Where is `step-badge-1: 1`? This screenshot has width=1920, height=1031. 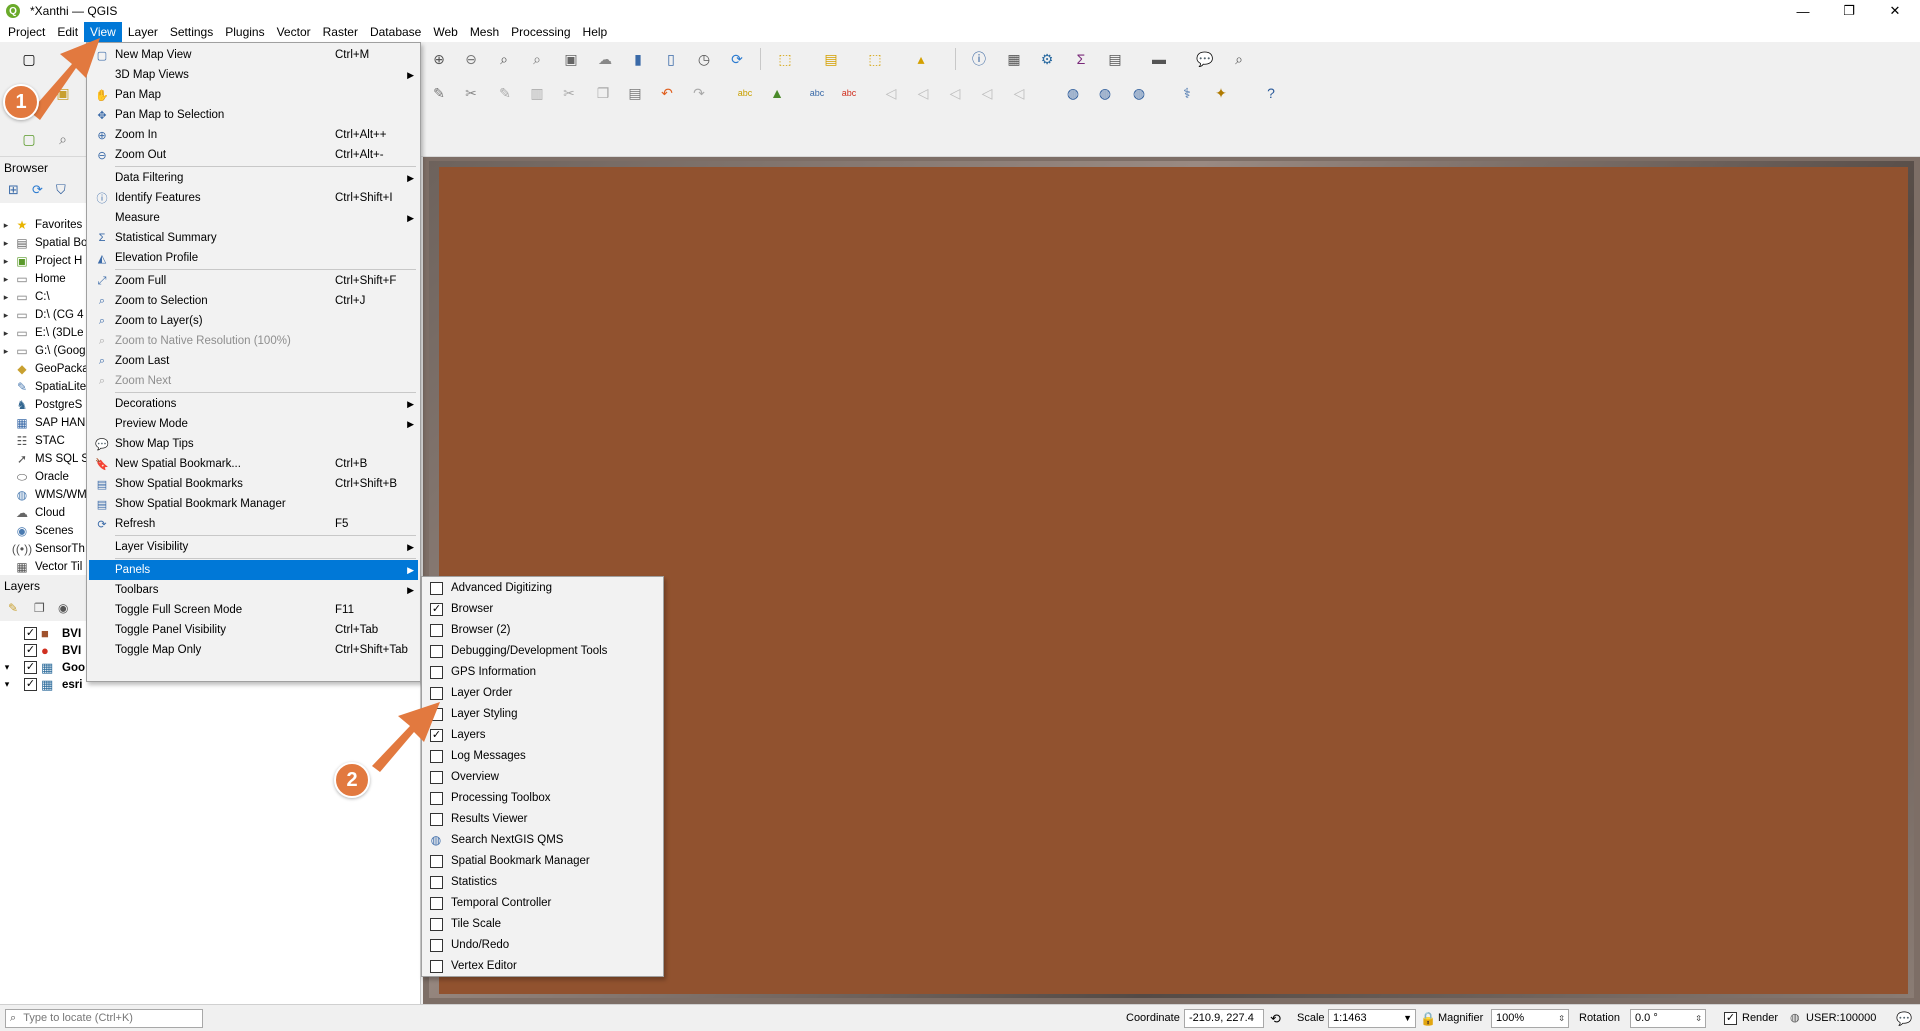 step-badge-1: 1 is located at coordinates (21, 102).